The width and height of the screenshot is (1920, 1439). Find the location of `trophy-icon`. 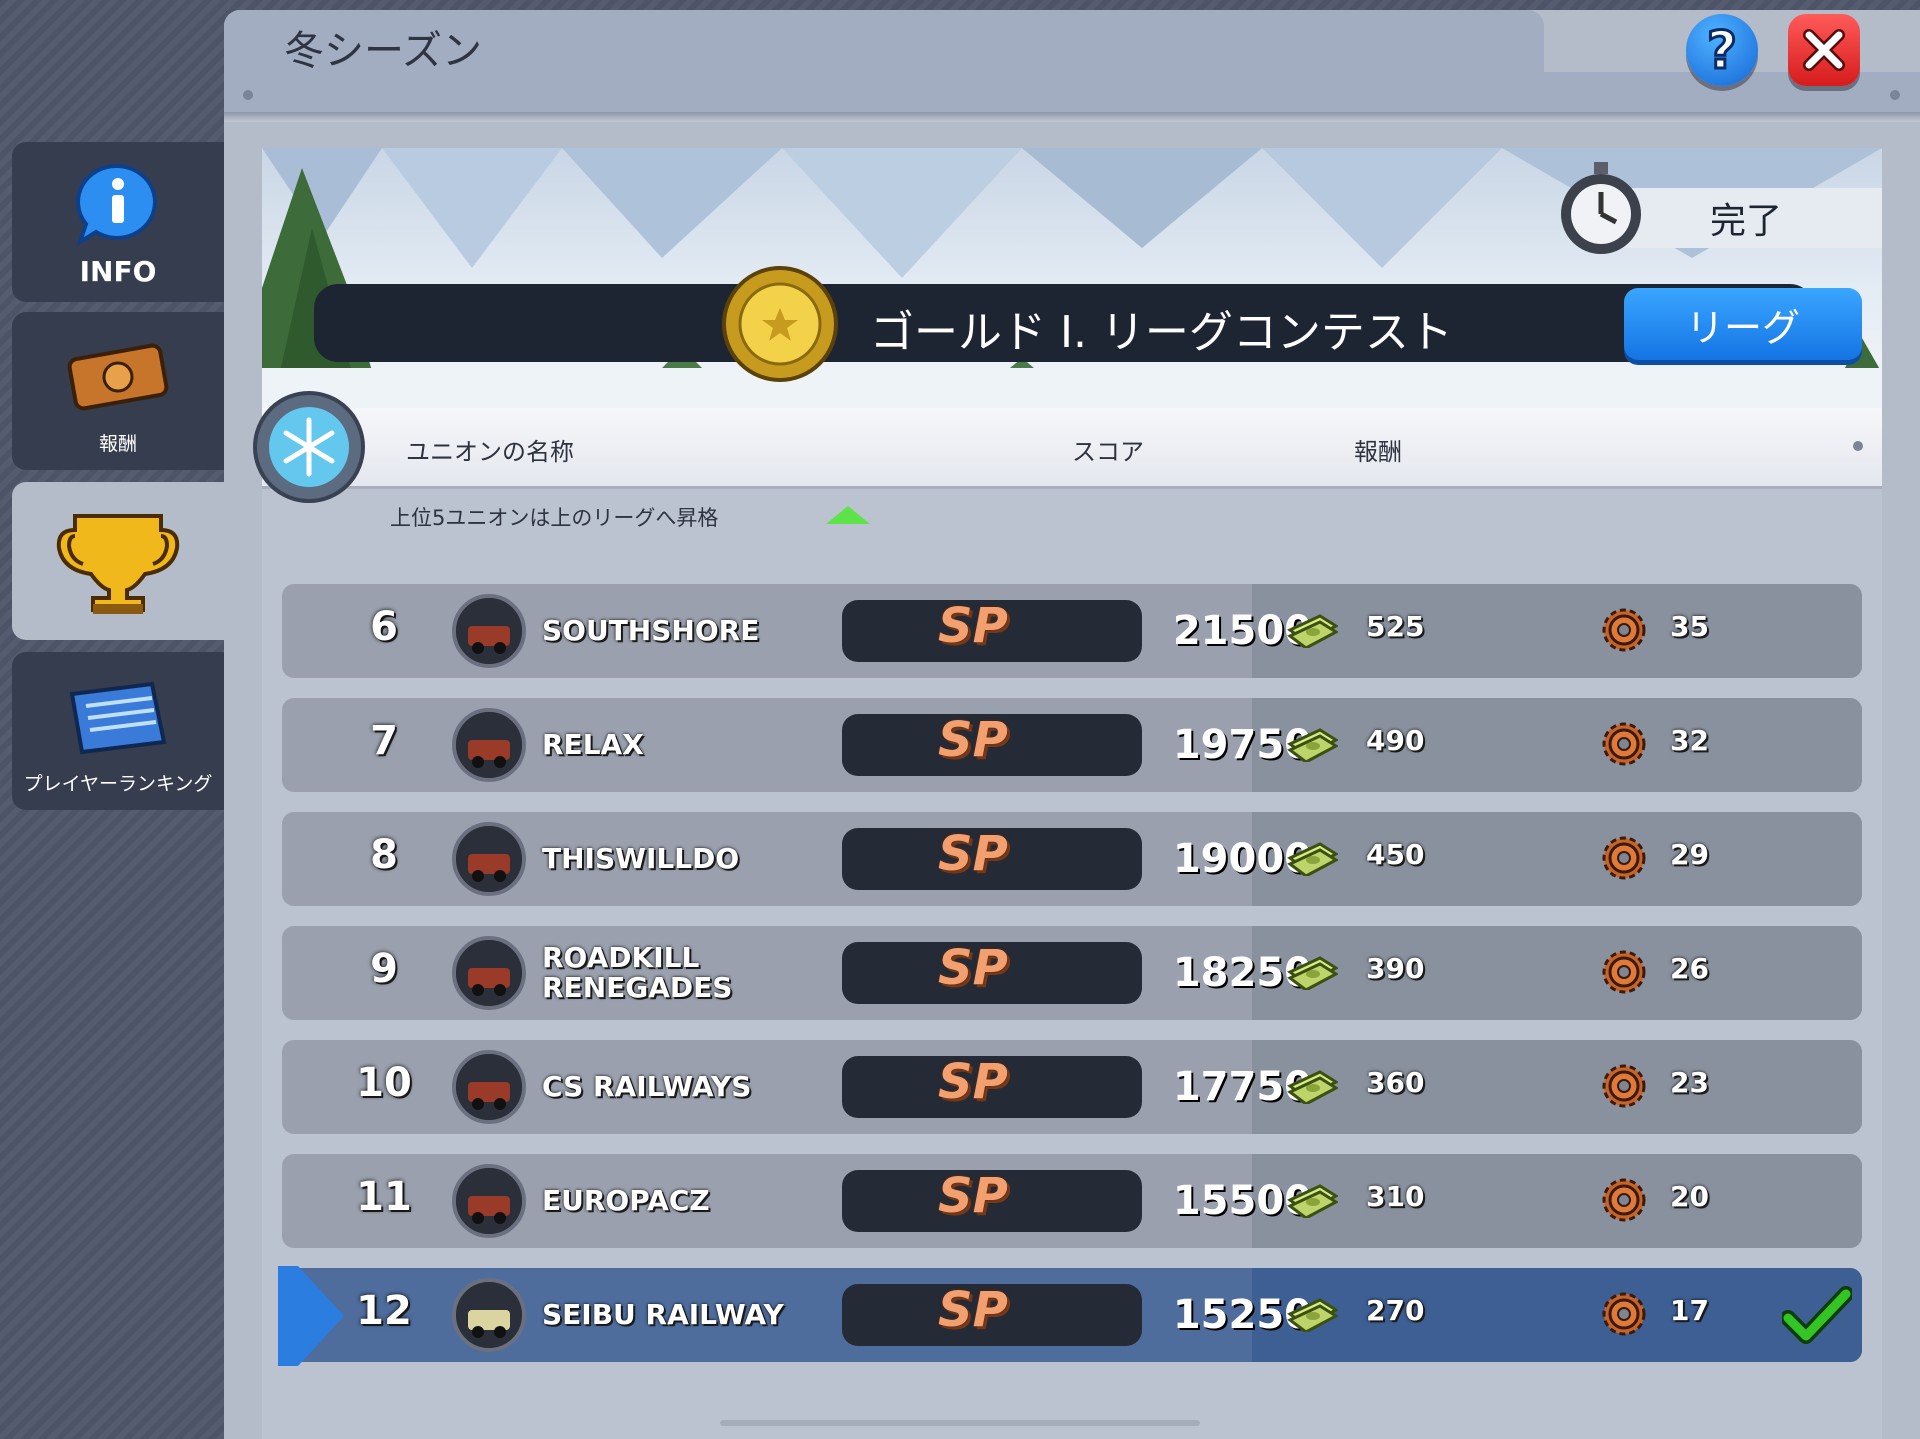

trophy-icon is located at coordinates (118, 564).